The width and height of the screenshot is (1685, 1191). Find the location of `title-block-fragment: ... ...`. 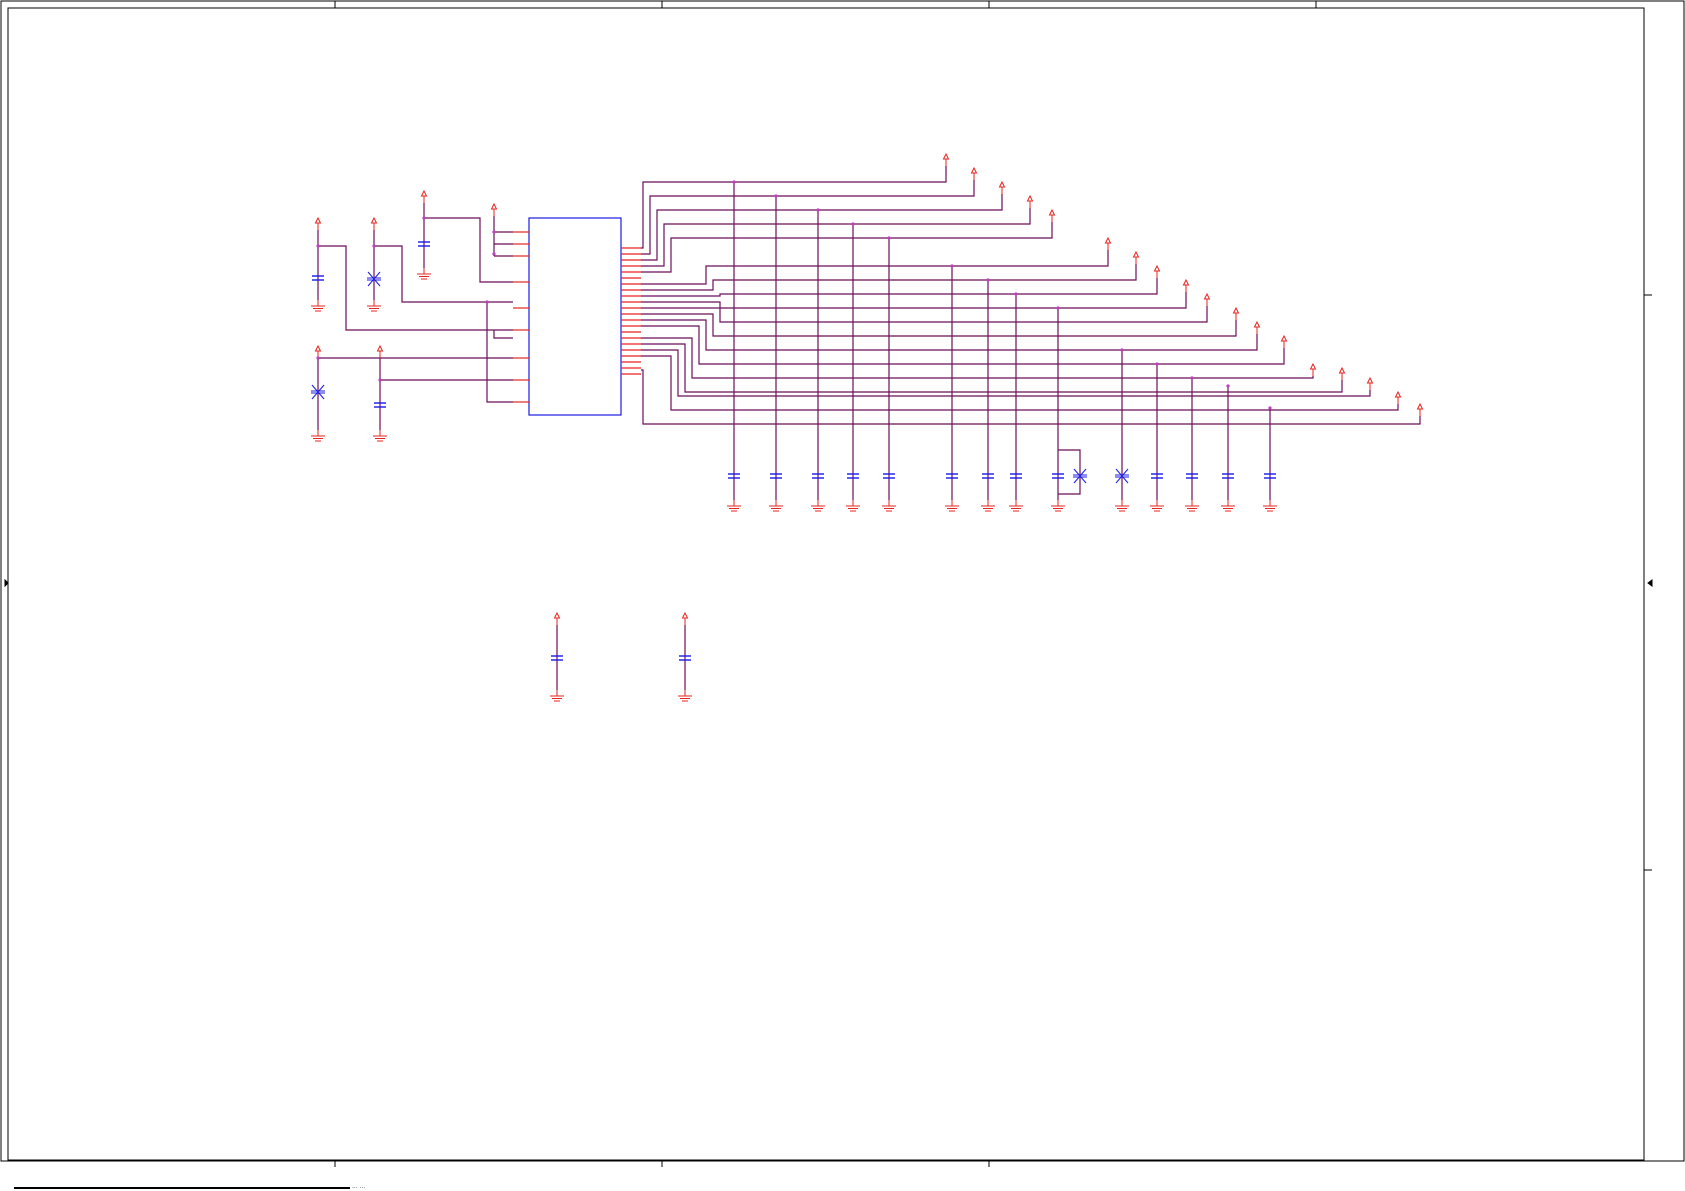

title-block-fragment: ... ... is located at coordinates (359, 1186).